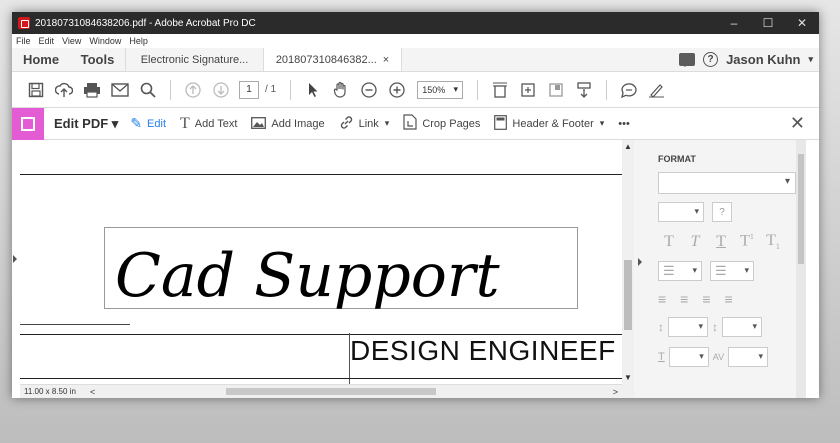 The height and width of the screenshot is (443, 840). What do you see at coordinates (662, 299) in the screenshot?
I see `align-left-icon: ≡` at bounding box center [662, 299].